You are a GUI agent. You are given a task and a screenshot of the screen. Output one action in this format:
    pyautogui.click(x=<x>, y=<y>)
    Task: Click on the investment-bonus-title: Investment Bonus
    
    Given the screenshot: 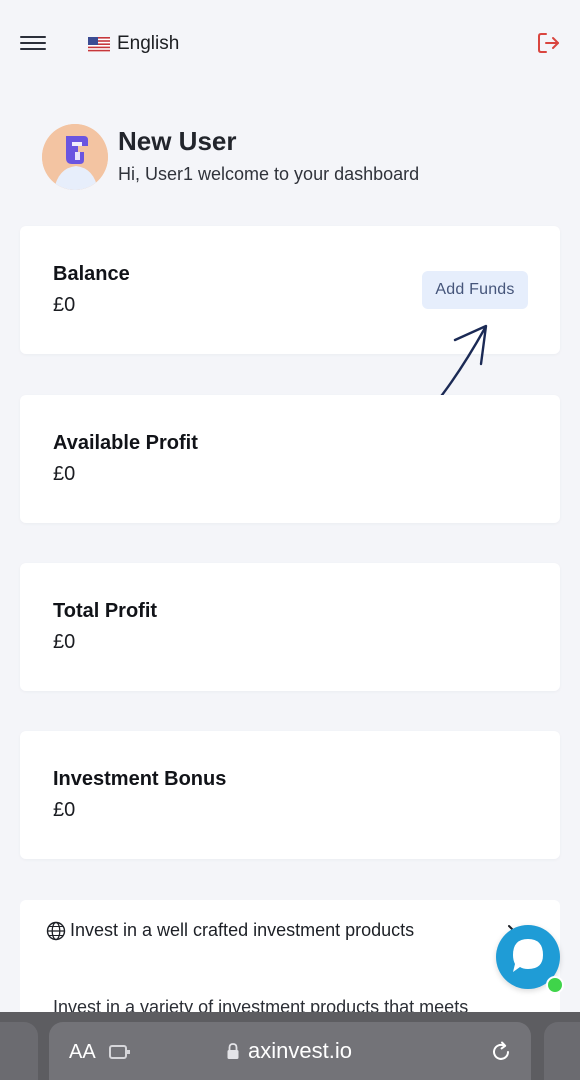 What is the action you would take?
    pyautogui.click(x=140, y=779)
    